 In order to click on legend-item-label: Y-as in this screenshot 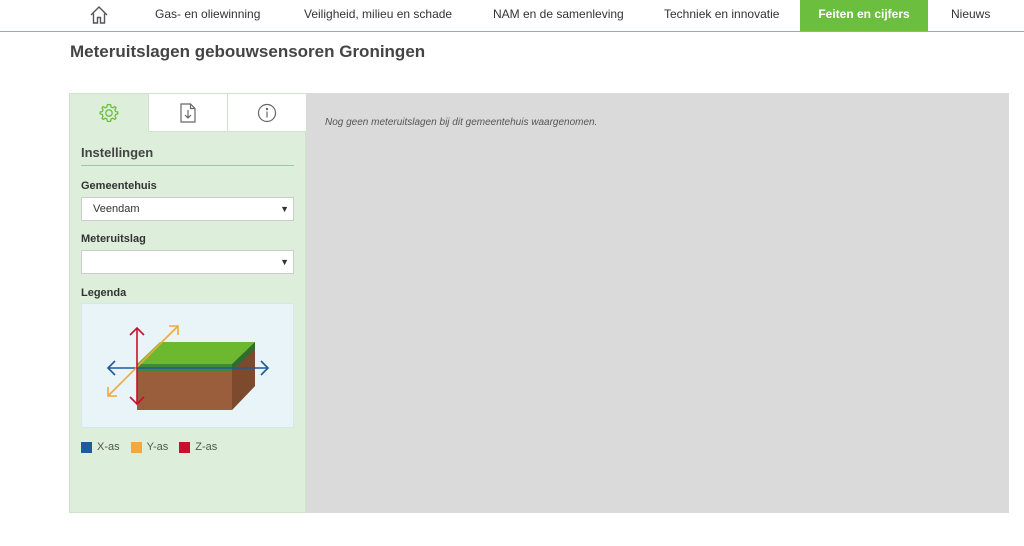, I will do `click(157, 447)`.